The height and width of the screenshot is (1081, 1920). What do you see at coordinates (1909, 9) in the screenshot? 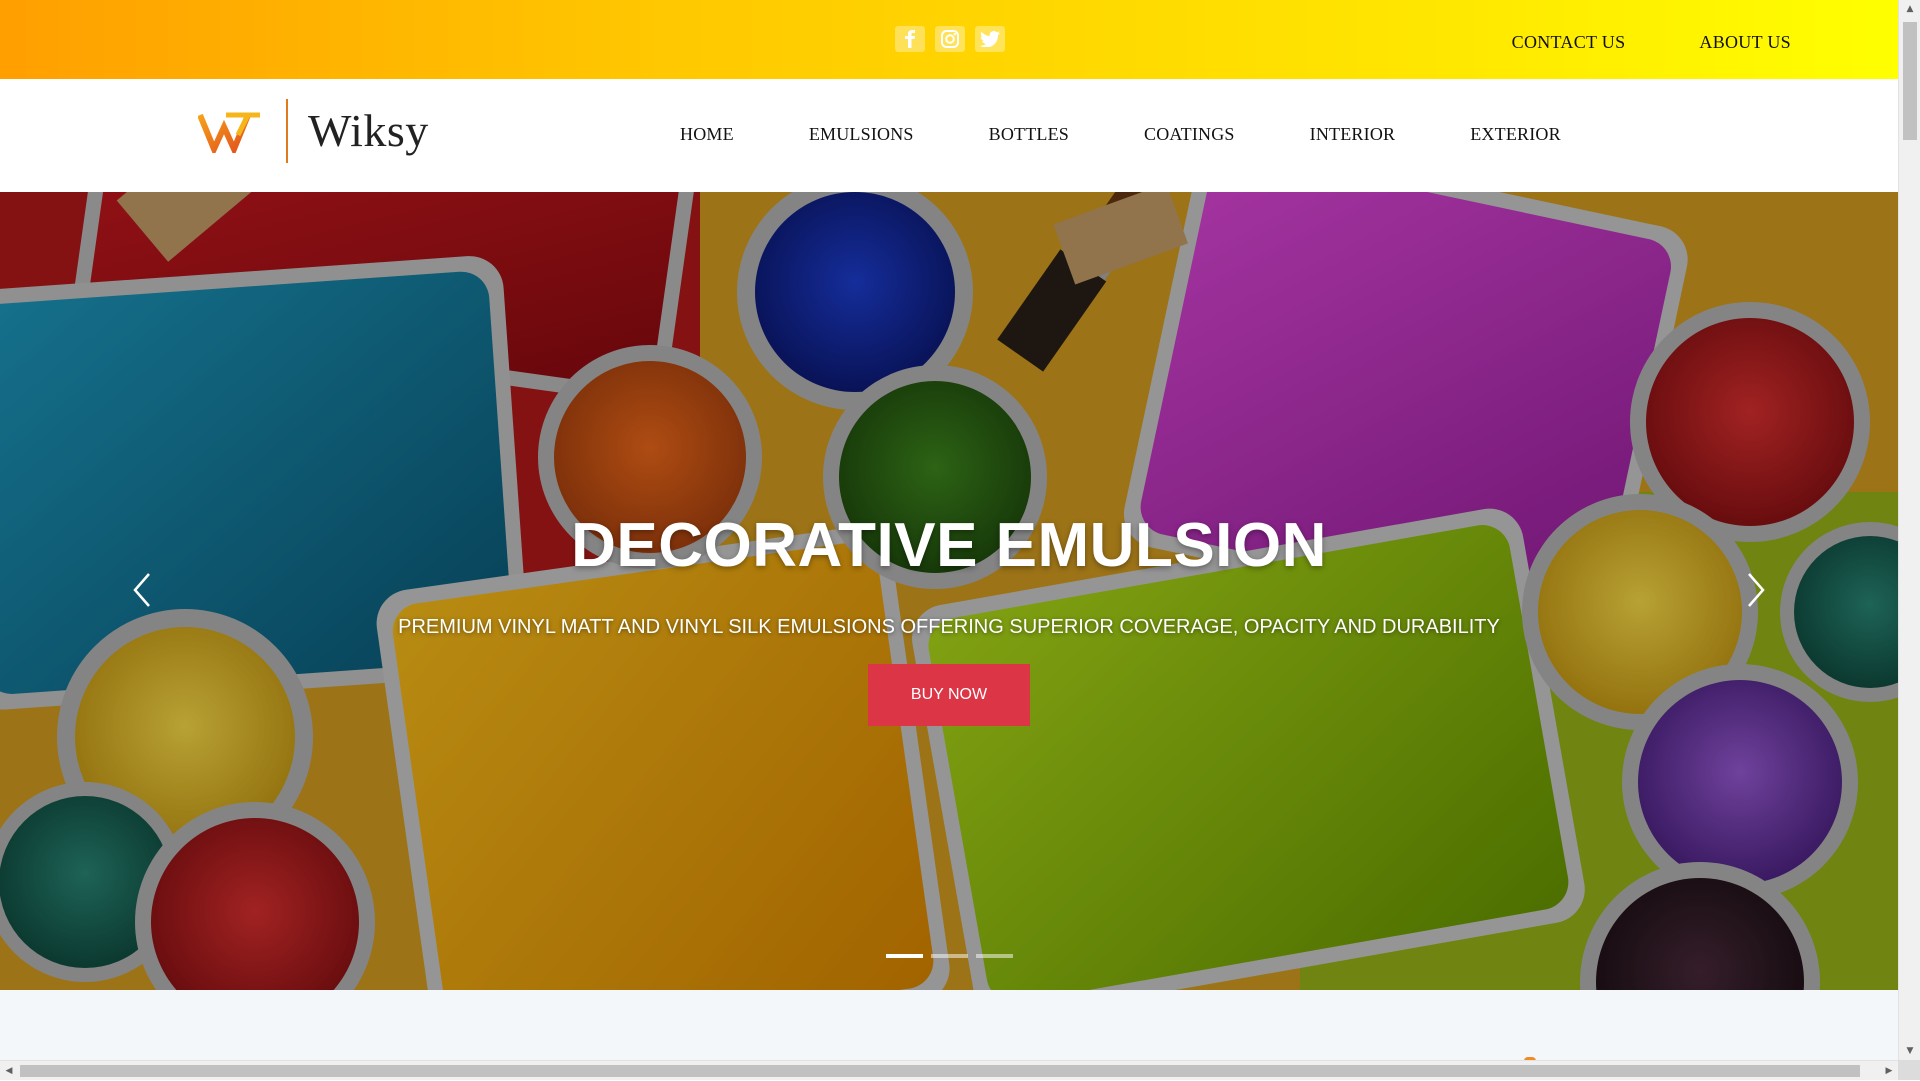
I see `scroll-up-arrow-icon: ▲` at bounding box center [1909, 9].